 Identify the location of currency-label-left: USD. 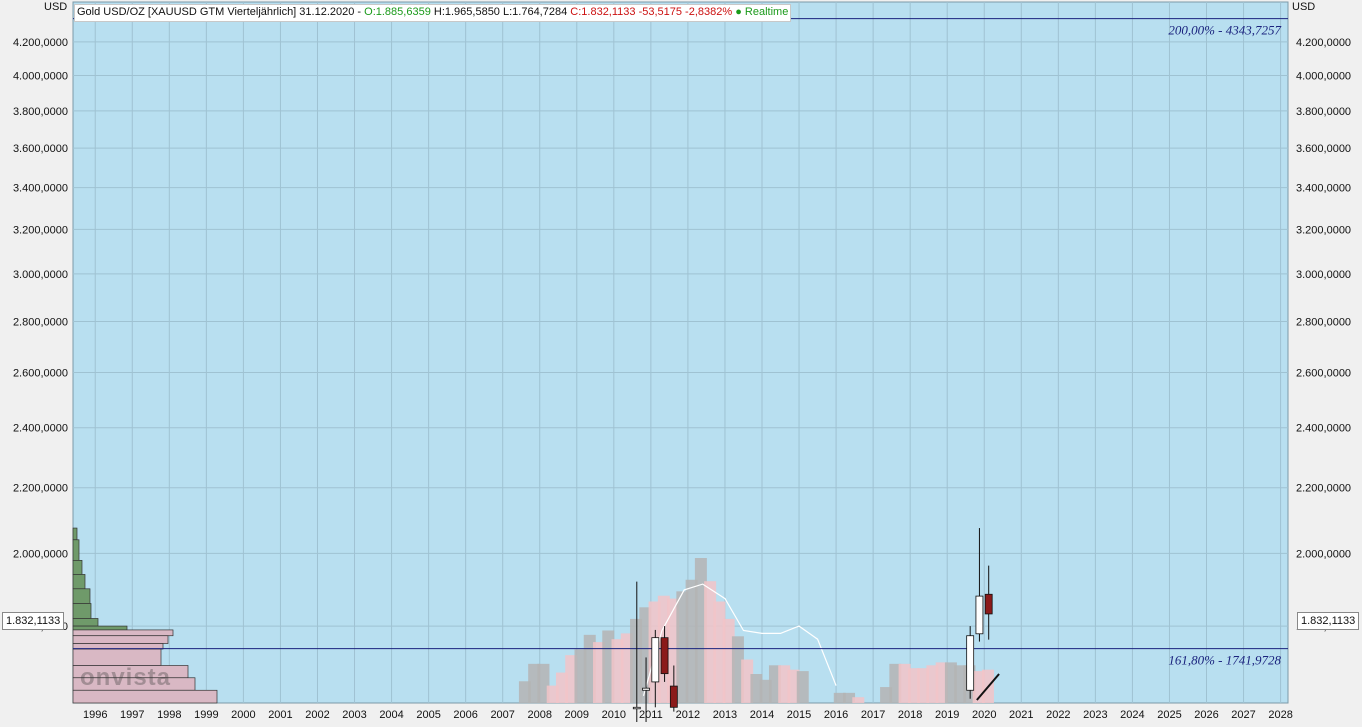
(56, 7).